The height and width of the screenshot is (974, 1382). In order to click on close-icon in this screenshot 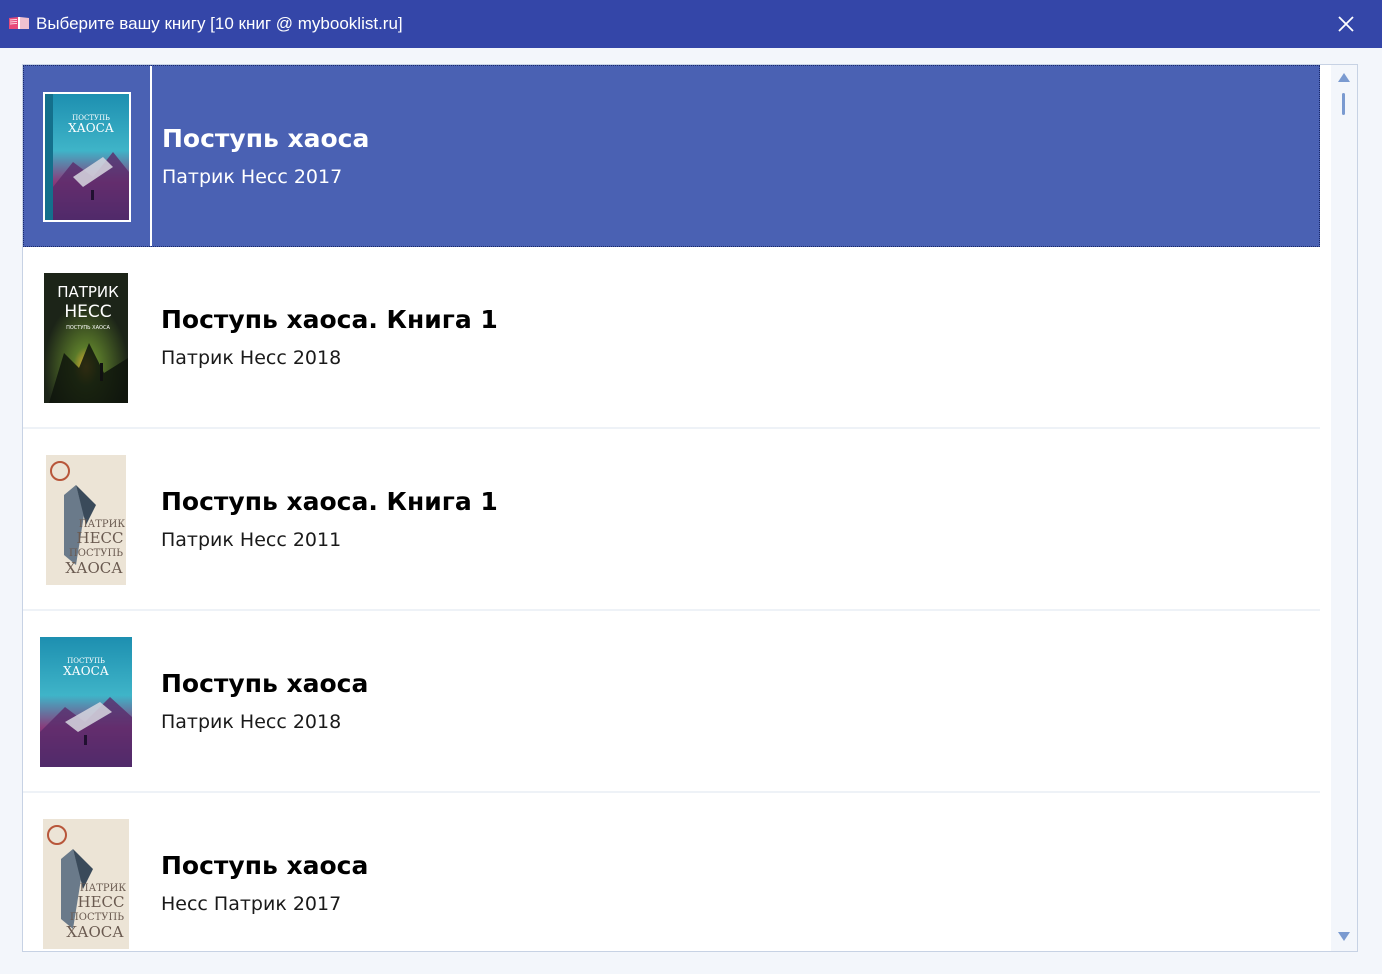, I will do `click(1346, 24)`.